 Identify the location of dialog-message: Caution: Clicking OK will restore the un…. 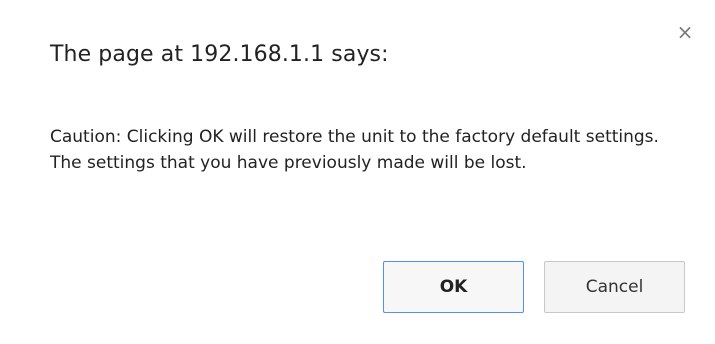
(354, 150).